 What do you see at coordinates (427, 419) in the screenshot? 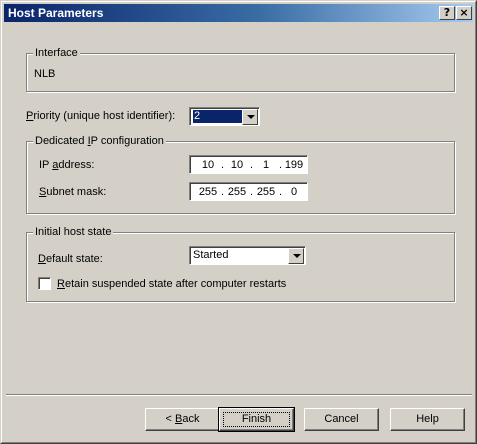
I see `help-button: Help` at bounding box center [427, 419].